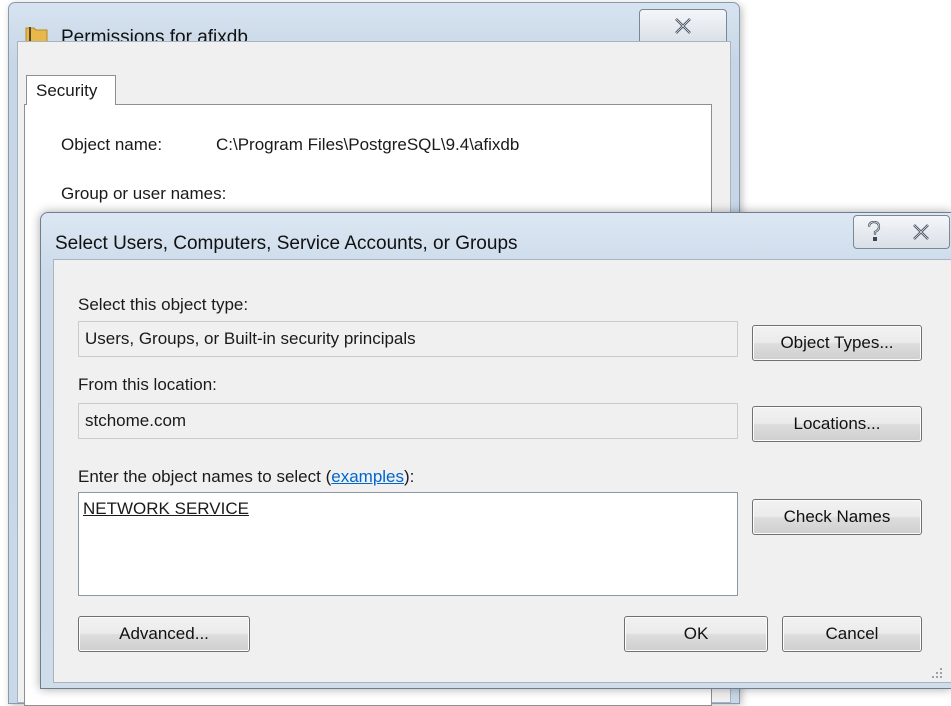 Image resolution: width=951 pixels, height=706 pixels. I want to click on resolved-name: NETWORK SERVICE, so click(166, 508).